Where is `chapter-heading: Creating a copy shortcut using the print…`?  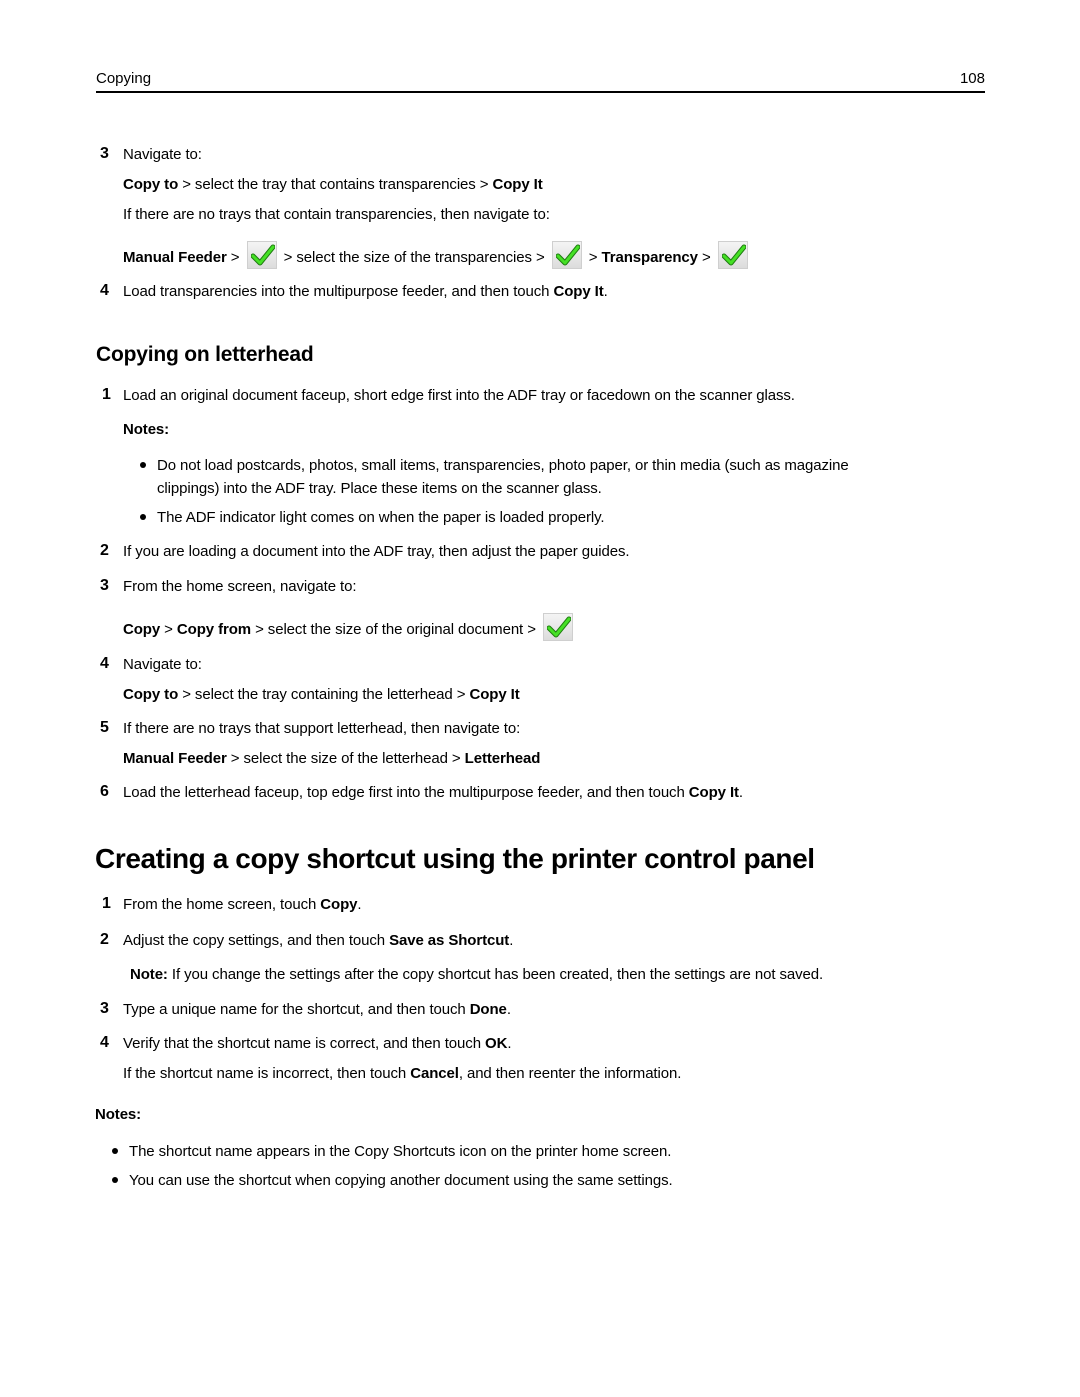
chapter-heading: Creating a copy shortcut using the print… is located at coordinates (455, 858).